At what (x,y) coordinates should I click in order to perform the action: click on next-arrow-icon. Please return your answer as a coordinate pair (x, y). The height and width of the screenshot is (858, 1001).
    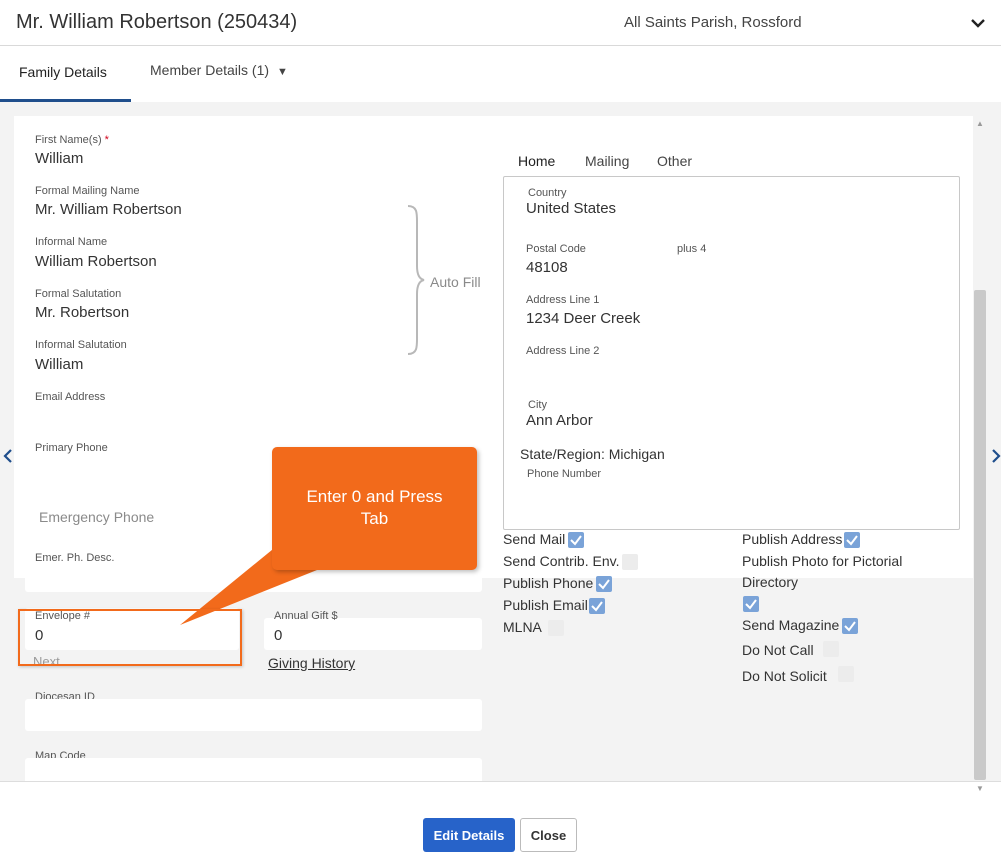
    Looking at the image, I should click on (995, 456).